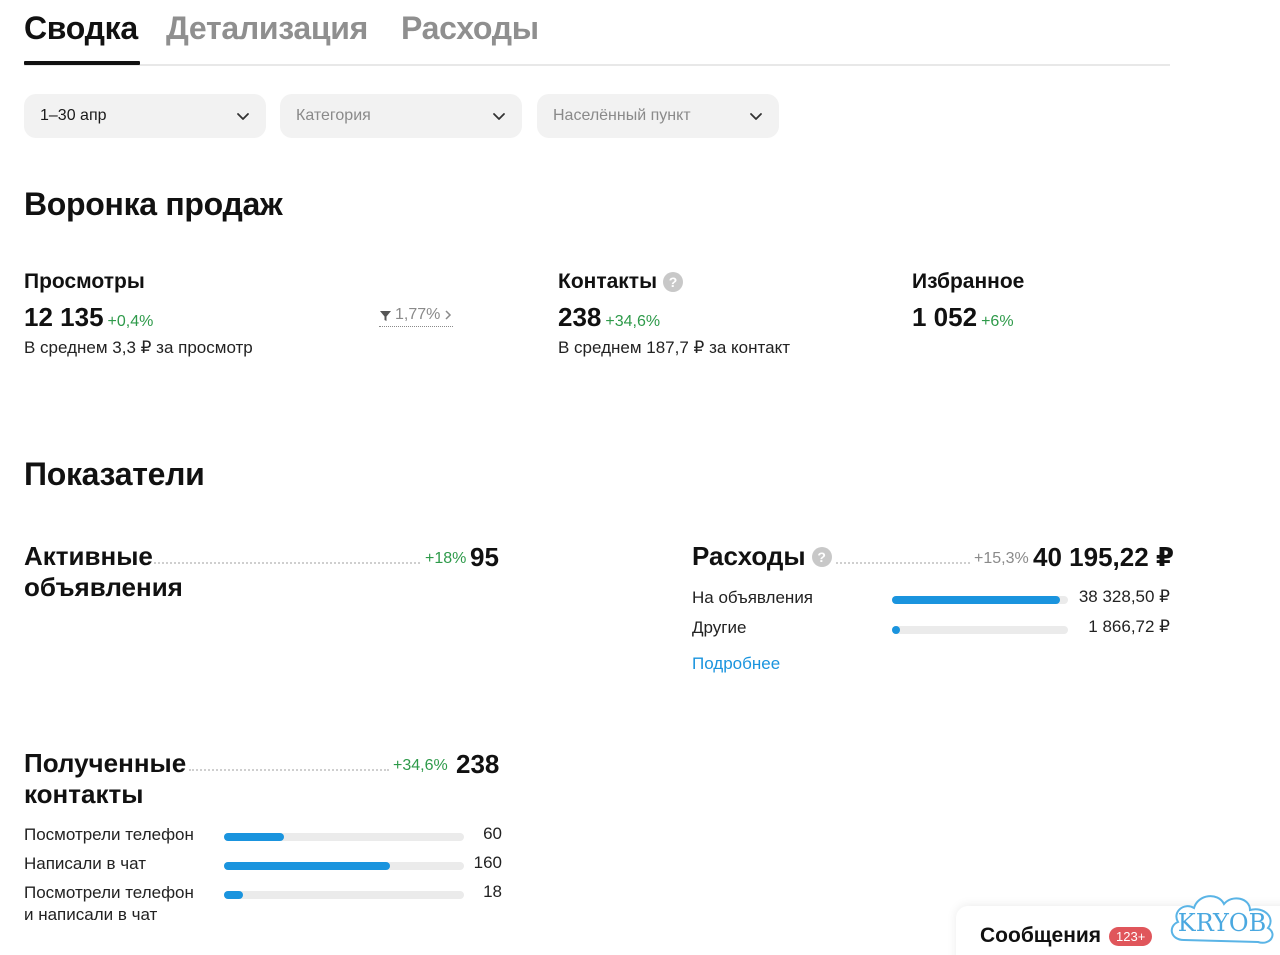 This screenshot has width=1280, height=955. I want to click on conversion-link: 1,77%, so click(416, 316).